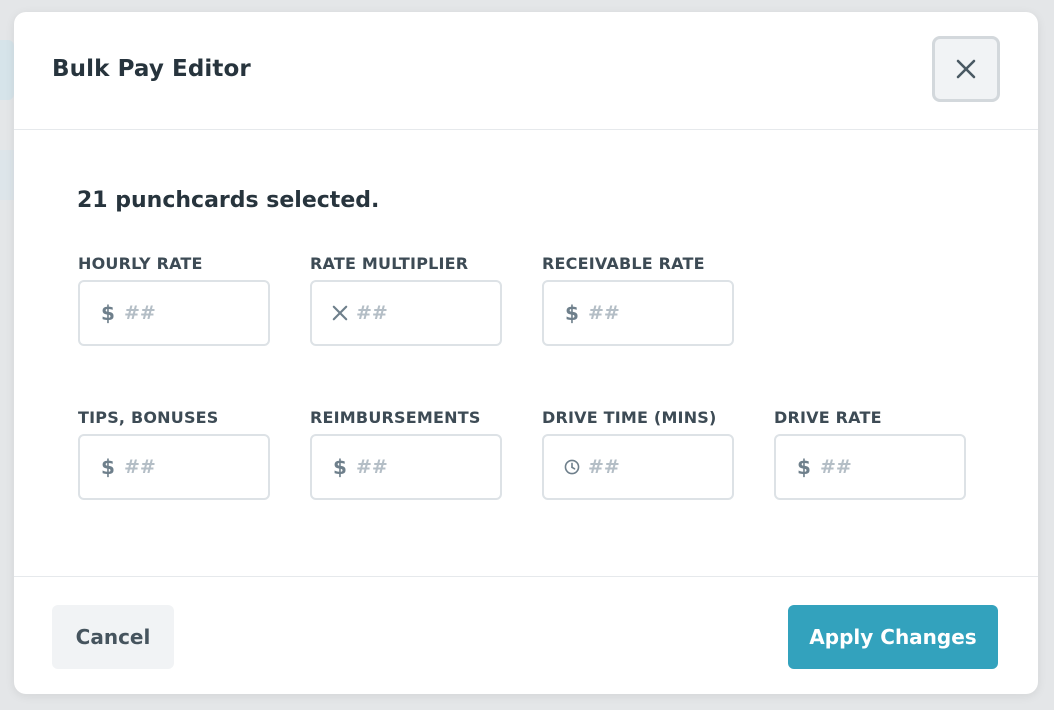 The height and width of the screenshot is (710, 1054). What do you see at coordinates (623, 263) in the screenshot?
I see `field-label: RECEIVABLE RATE` at bounding box center [623, 263].